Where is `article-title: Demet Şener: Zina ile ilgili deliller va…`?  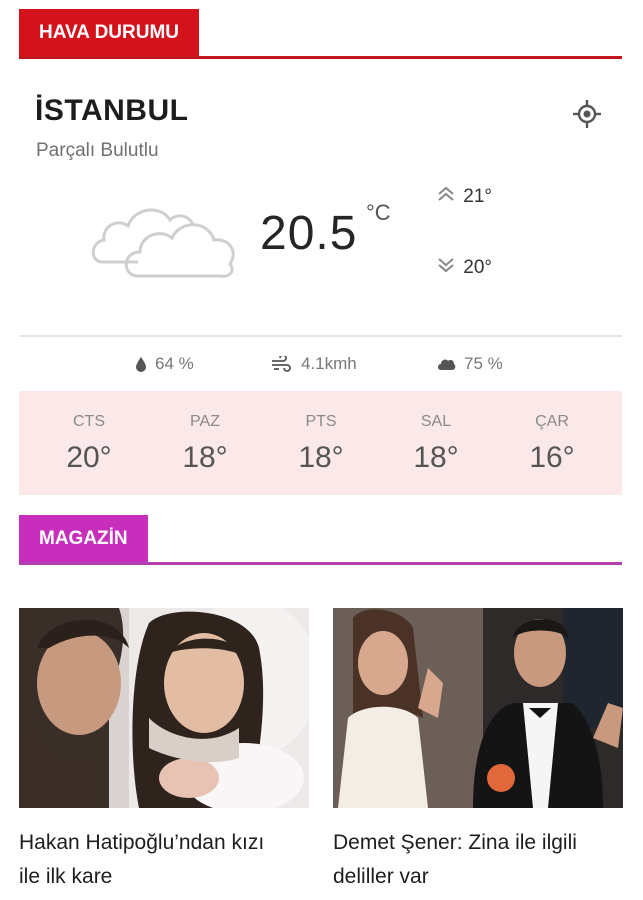
article-title: Demet Şener: Zina ile ilgili deliller va… is located at coordinates (483, 860).